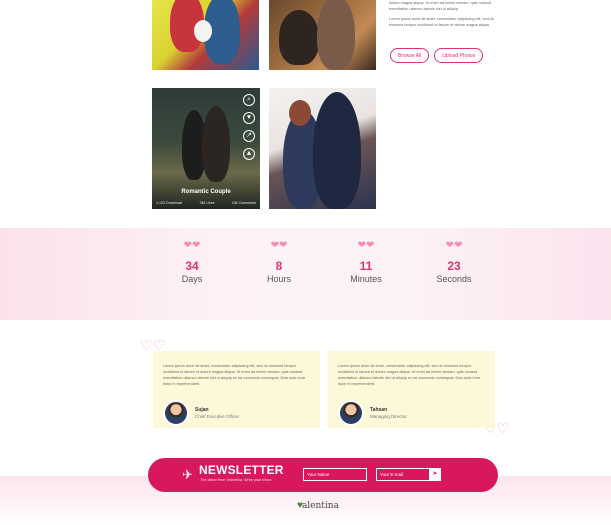 This screenshot has height=525, width=611. I want to click on testimonial-author: Tahsan Managing Director, so click(372, 413).